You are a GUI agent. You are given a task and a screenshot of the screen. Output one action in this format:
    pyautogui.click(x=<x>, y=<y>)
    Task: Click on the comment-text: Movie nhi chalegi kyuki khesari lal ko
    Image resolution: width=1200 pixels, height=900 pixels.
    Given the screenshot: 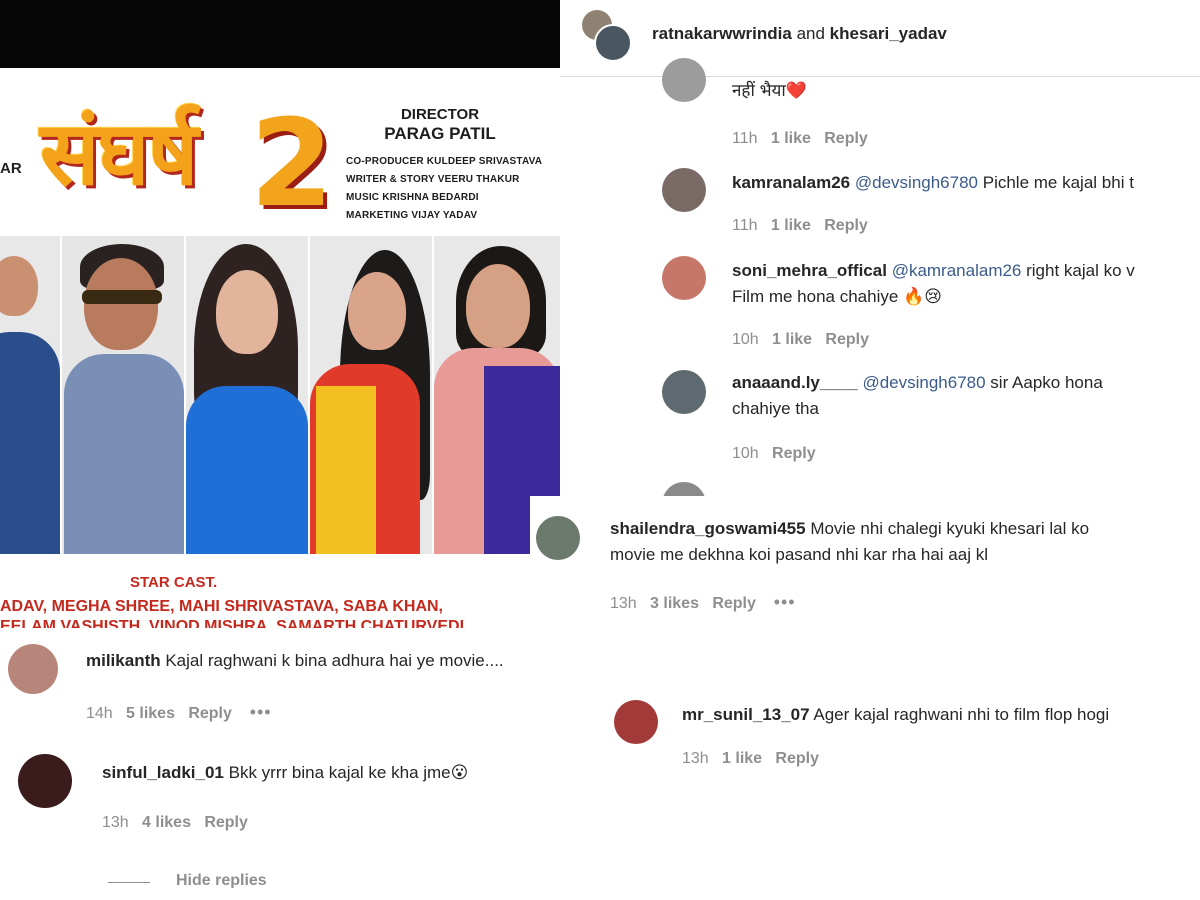 What is the action you would take?
    pyautogui.click(x=947, y=528)
    